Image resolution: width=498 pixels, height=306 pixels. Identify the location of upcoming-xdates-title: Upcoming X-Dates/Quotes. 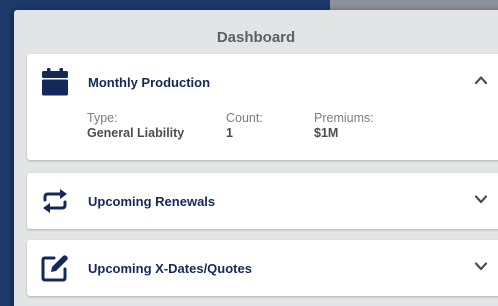
(170, 268).